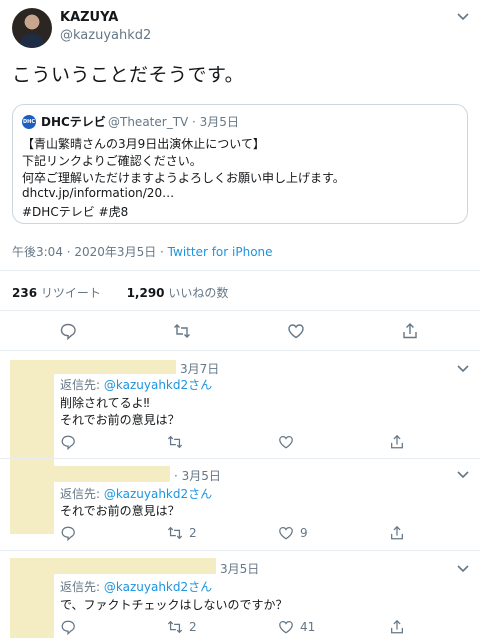  I want to click on reply-text: 削除されてるよ‼, so click(105, 403).